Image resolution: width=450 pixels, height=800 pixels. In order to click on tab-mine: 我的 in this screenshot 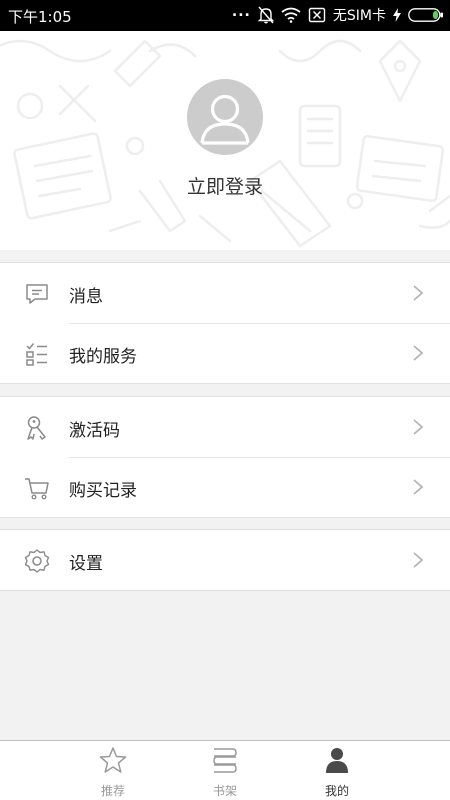, I will do `click(337, 770)`.